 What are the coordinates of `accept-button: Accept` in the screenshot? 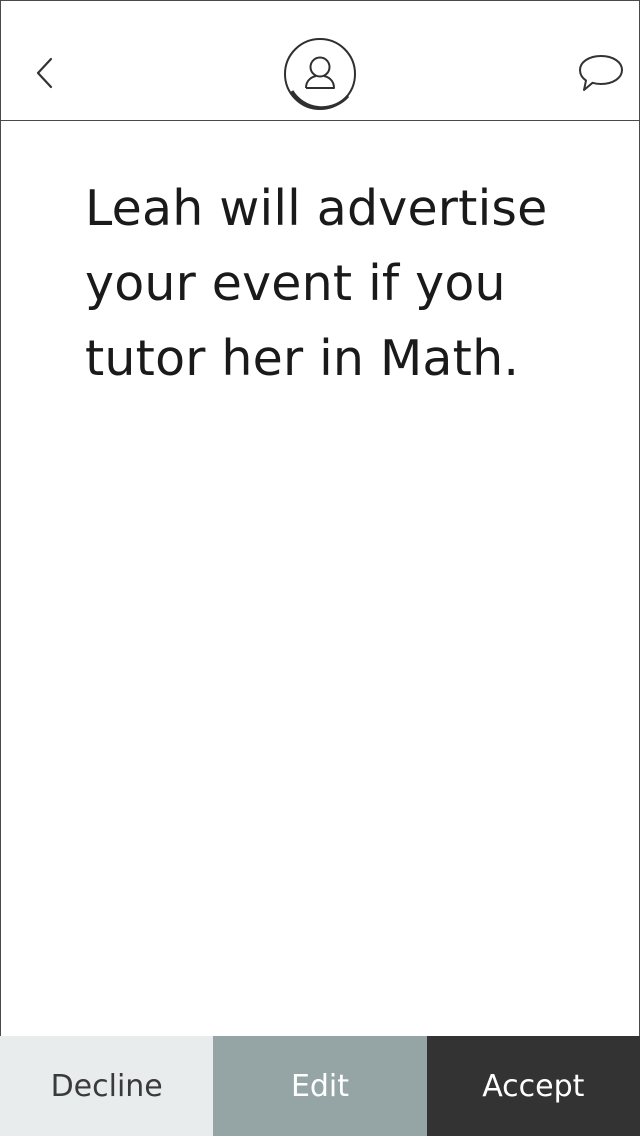 It's located at (533, 1086).